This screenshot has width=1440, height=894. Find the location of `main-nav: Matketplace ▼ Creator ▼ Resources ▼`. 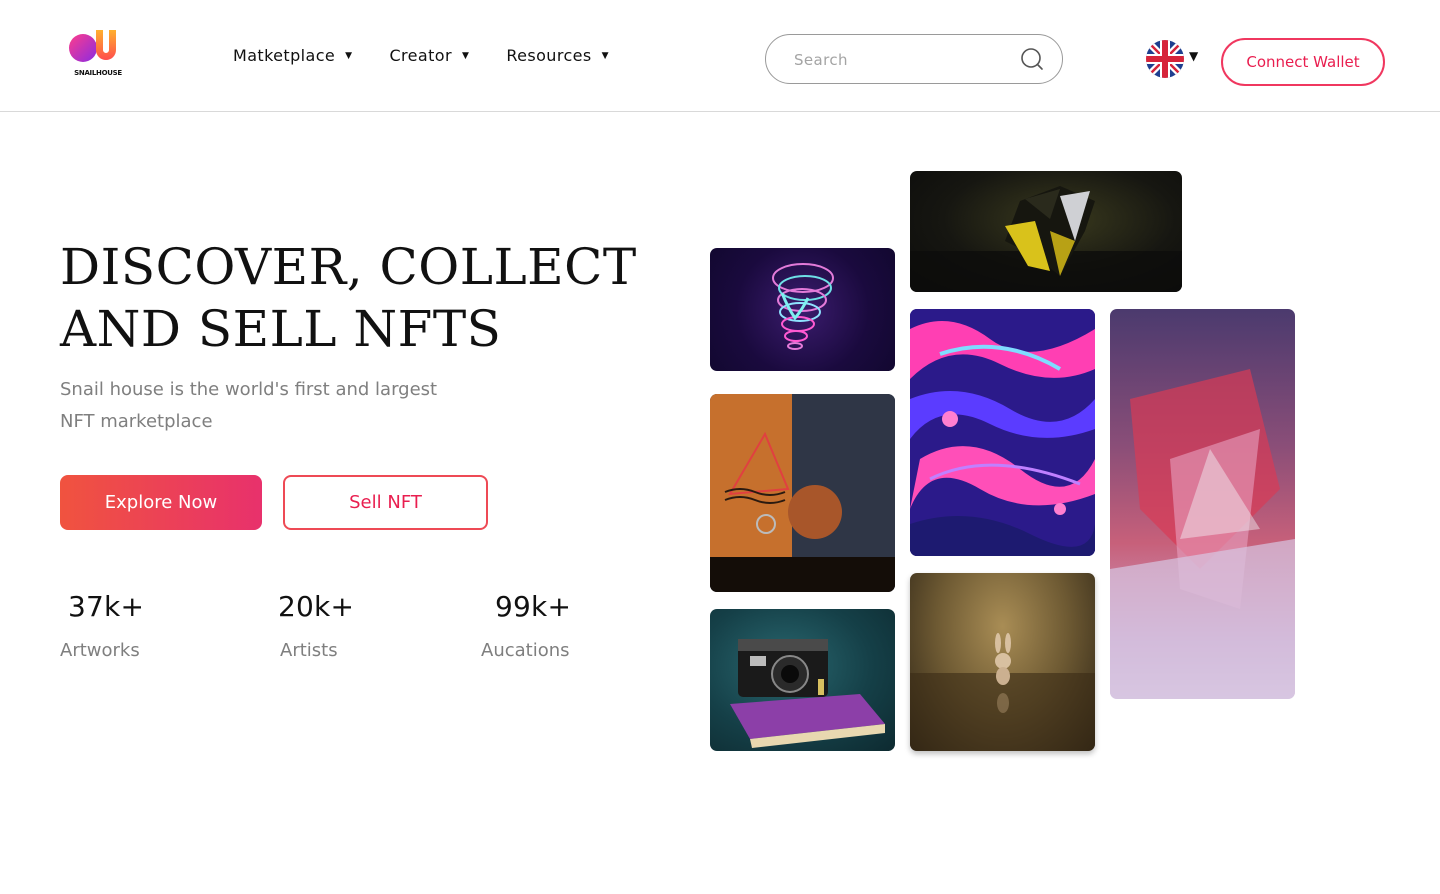

main-nav: Matketplace ▼ Creator ▼ Resources ▼ is located at coordinates (421, 55).